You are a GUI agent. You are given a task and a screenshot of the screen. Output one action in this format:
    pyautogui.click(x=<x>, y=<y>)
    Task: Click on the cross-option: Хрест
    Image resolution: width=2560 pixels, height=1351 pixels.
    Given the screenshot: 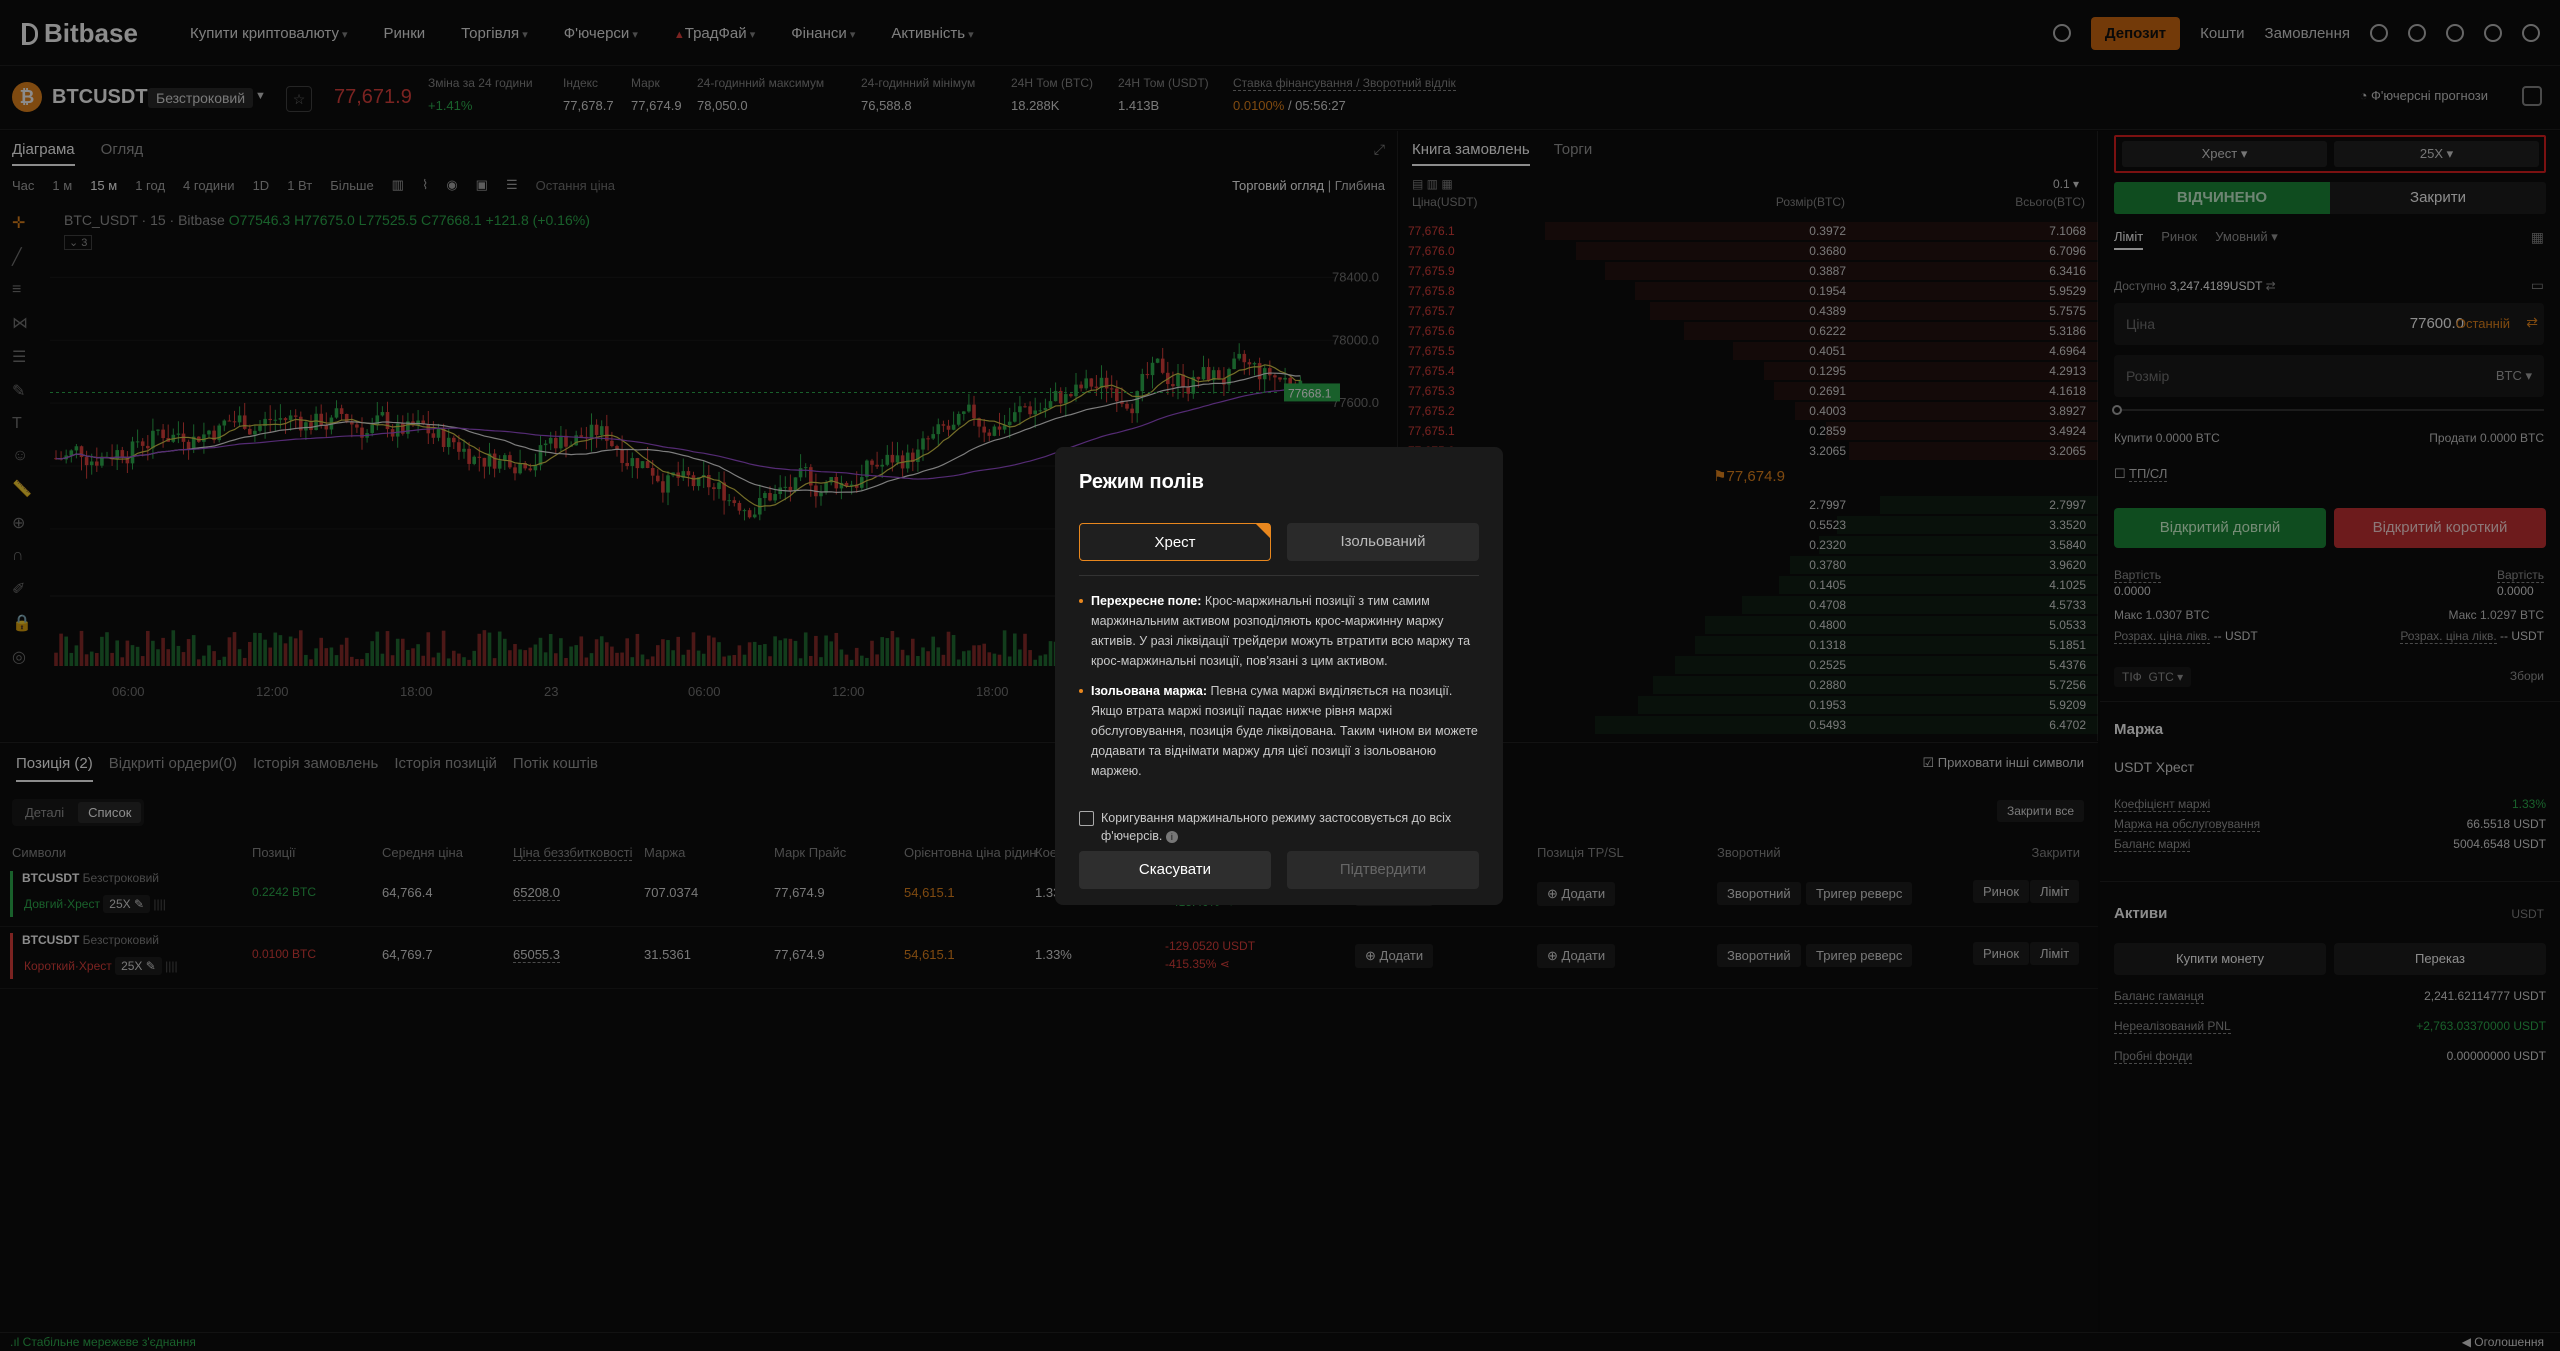 What is the action you would take?
    pyautogui.click(x=1175, y=542)
    